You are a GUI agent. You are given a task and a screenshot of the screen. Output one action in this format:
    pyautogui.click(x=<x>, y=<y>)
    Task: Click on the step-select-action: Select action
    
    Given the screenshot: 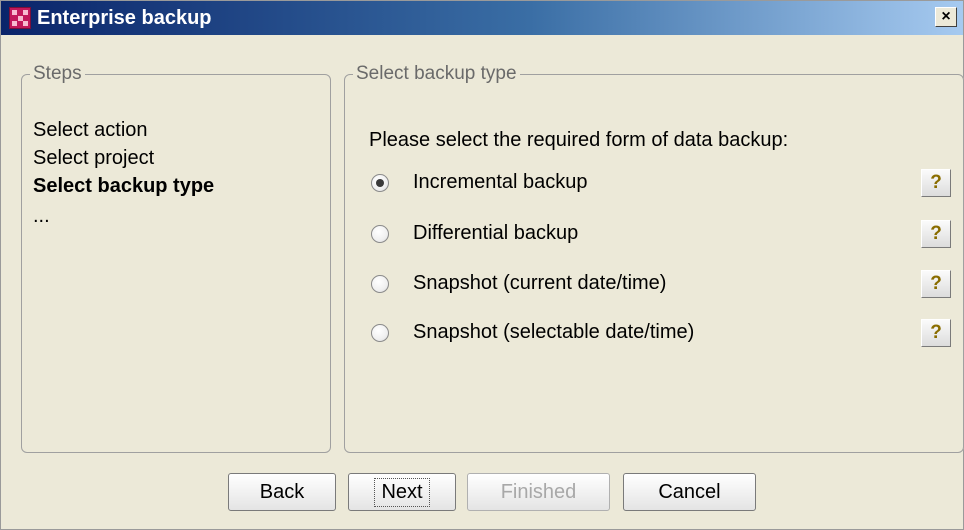 What is the action you would take?
    pyautogui.click(x=90, y=130)
    